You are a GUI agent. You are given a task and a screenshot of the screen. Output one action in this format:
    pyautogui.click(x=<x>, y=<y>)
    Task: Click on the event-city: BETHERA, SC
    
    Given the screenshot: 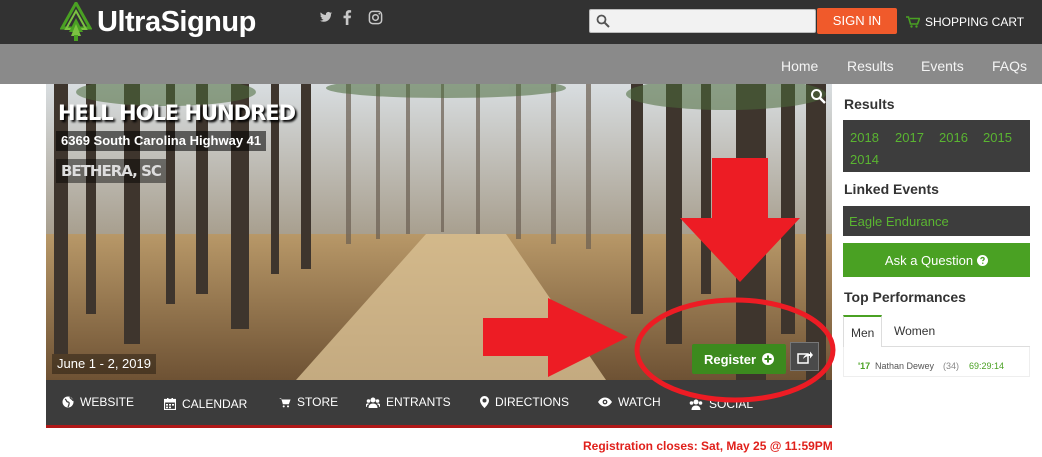 What is the action you would take?
    pyautogui.click(x=111, y=171)
    